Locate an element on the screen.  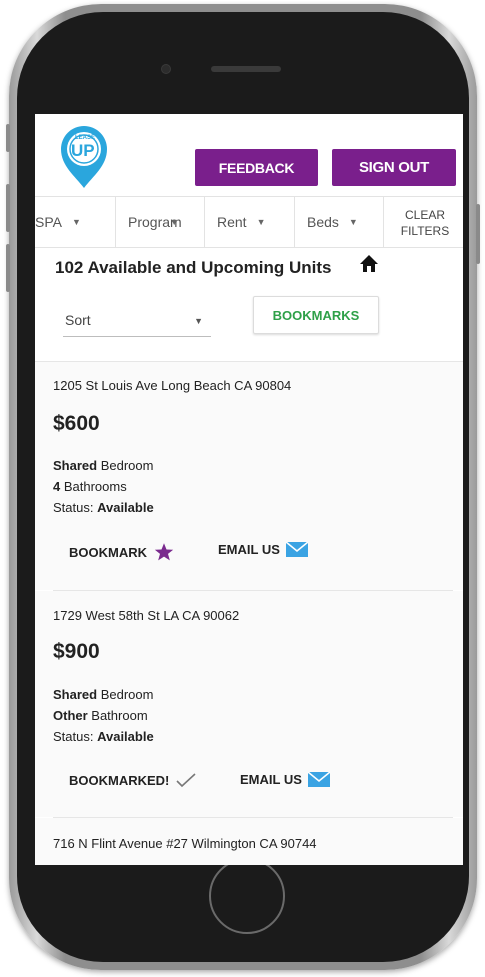
filter-rent-label: Rent is located at coordinates (232, 222).